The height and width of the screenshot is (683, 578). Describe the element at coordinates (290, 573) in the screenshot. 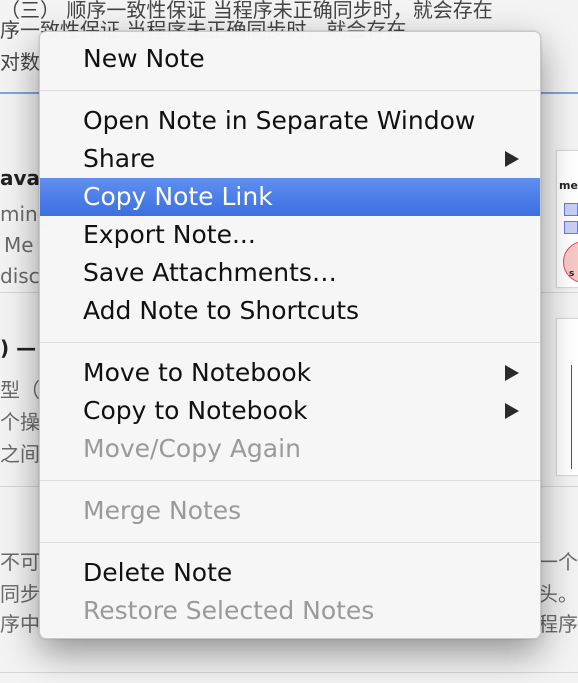

I see `menu-item-delete-note: Delete Note` at that location.